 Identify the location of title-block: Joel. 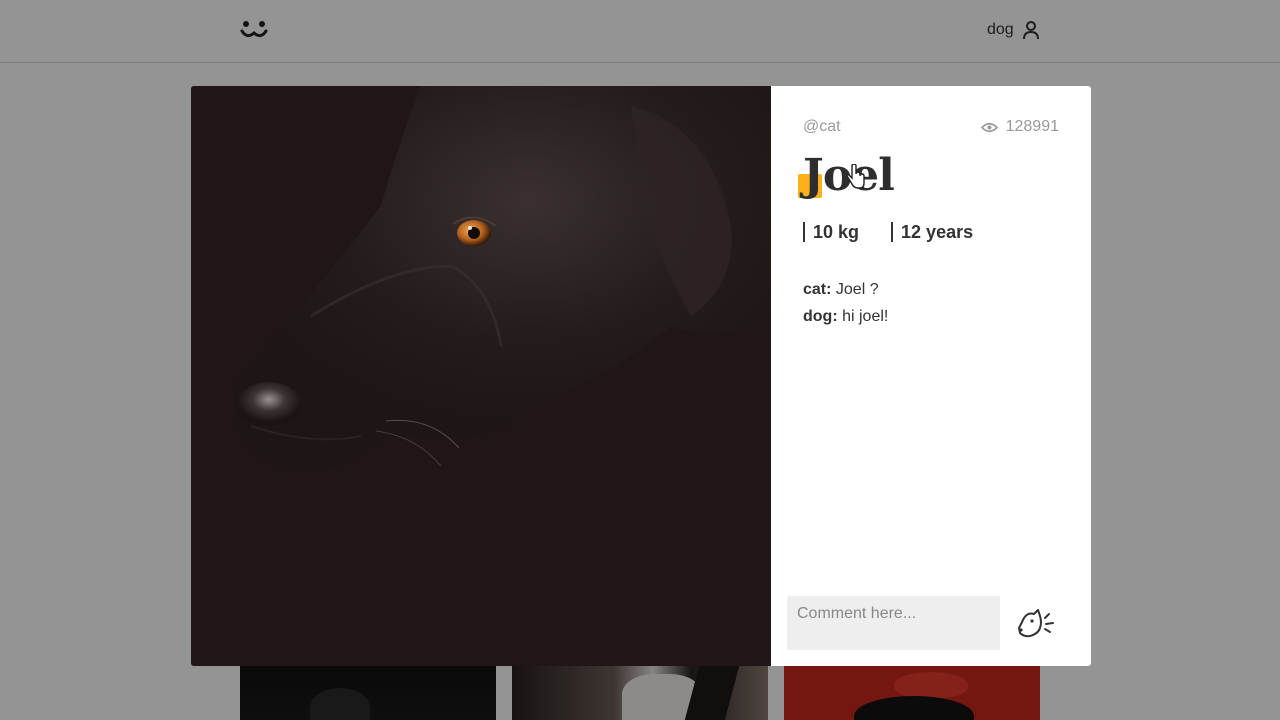
(928, 178).